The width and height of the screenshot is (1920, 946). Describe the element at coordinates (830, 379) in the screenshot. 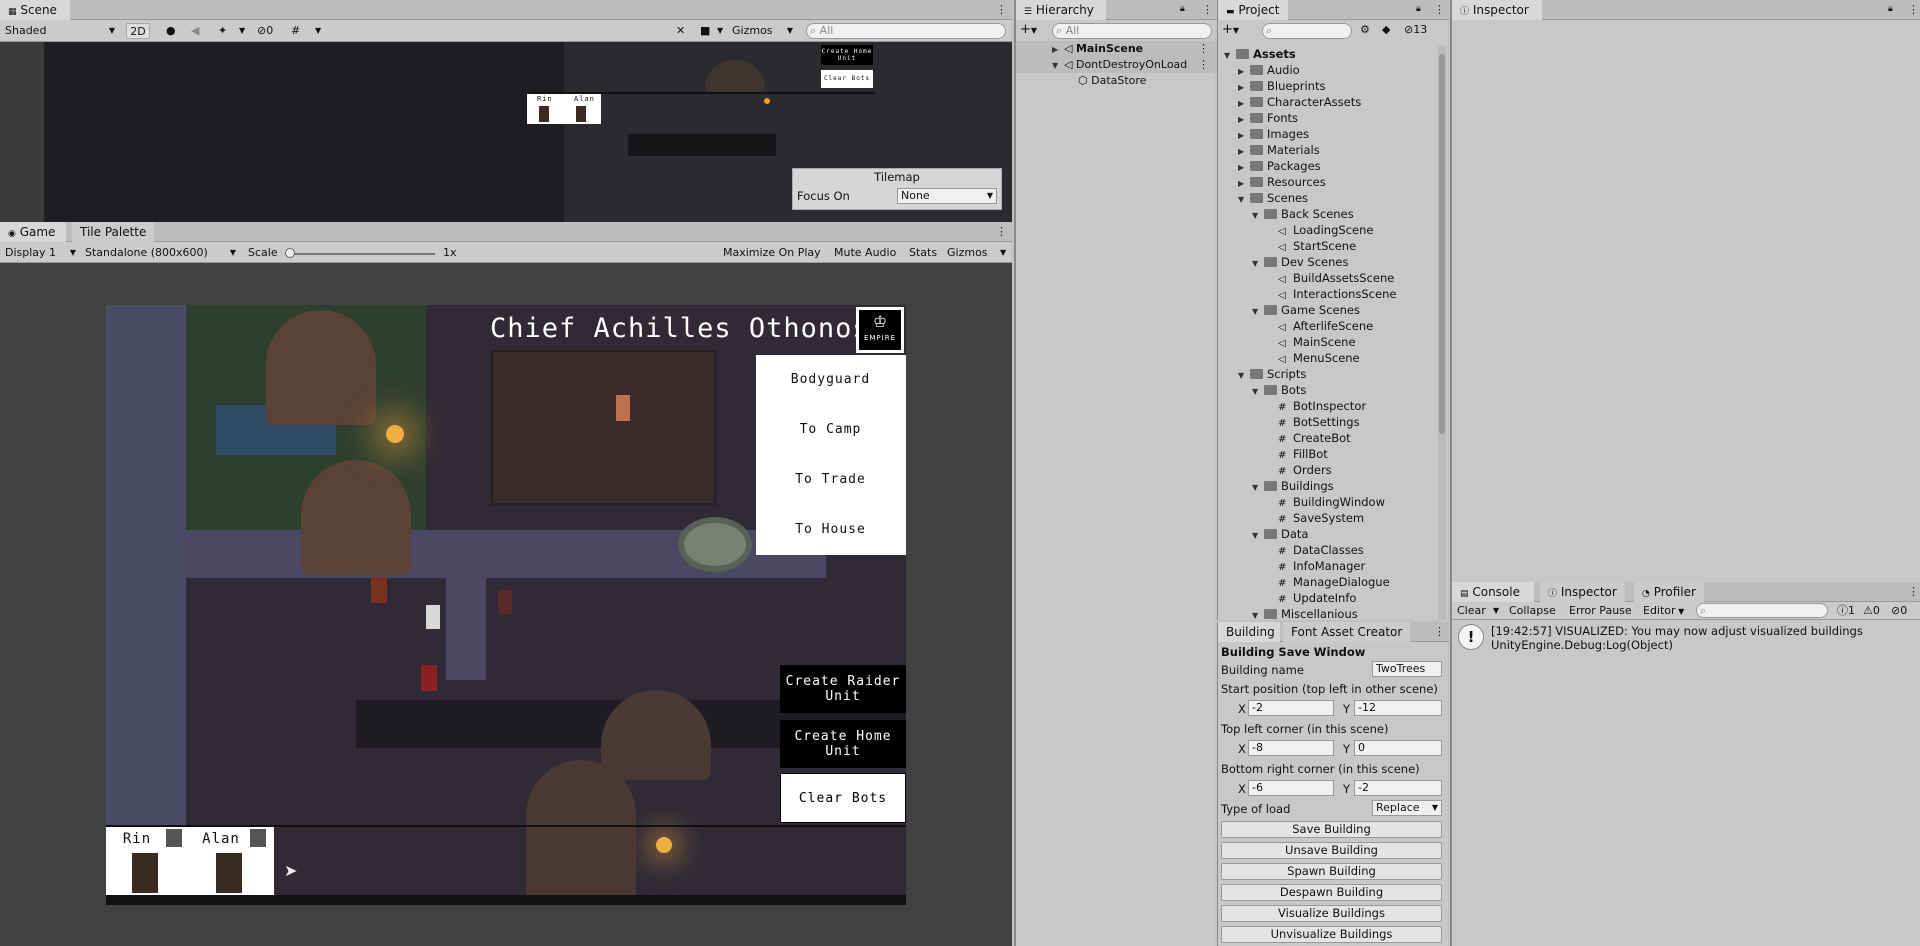

I see `menu-item-bodyguard: Bodyguard` at that location.